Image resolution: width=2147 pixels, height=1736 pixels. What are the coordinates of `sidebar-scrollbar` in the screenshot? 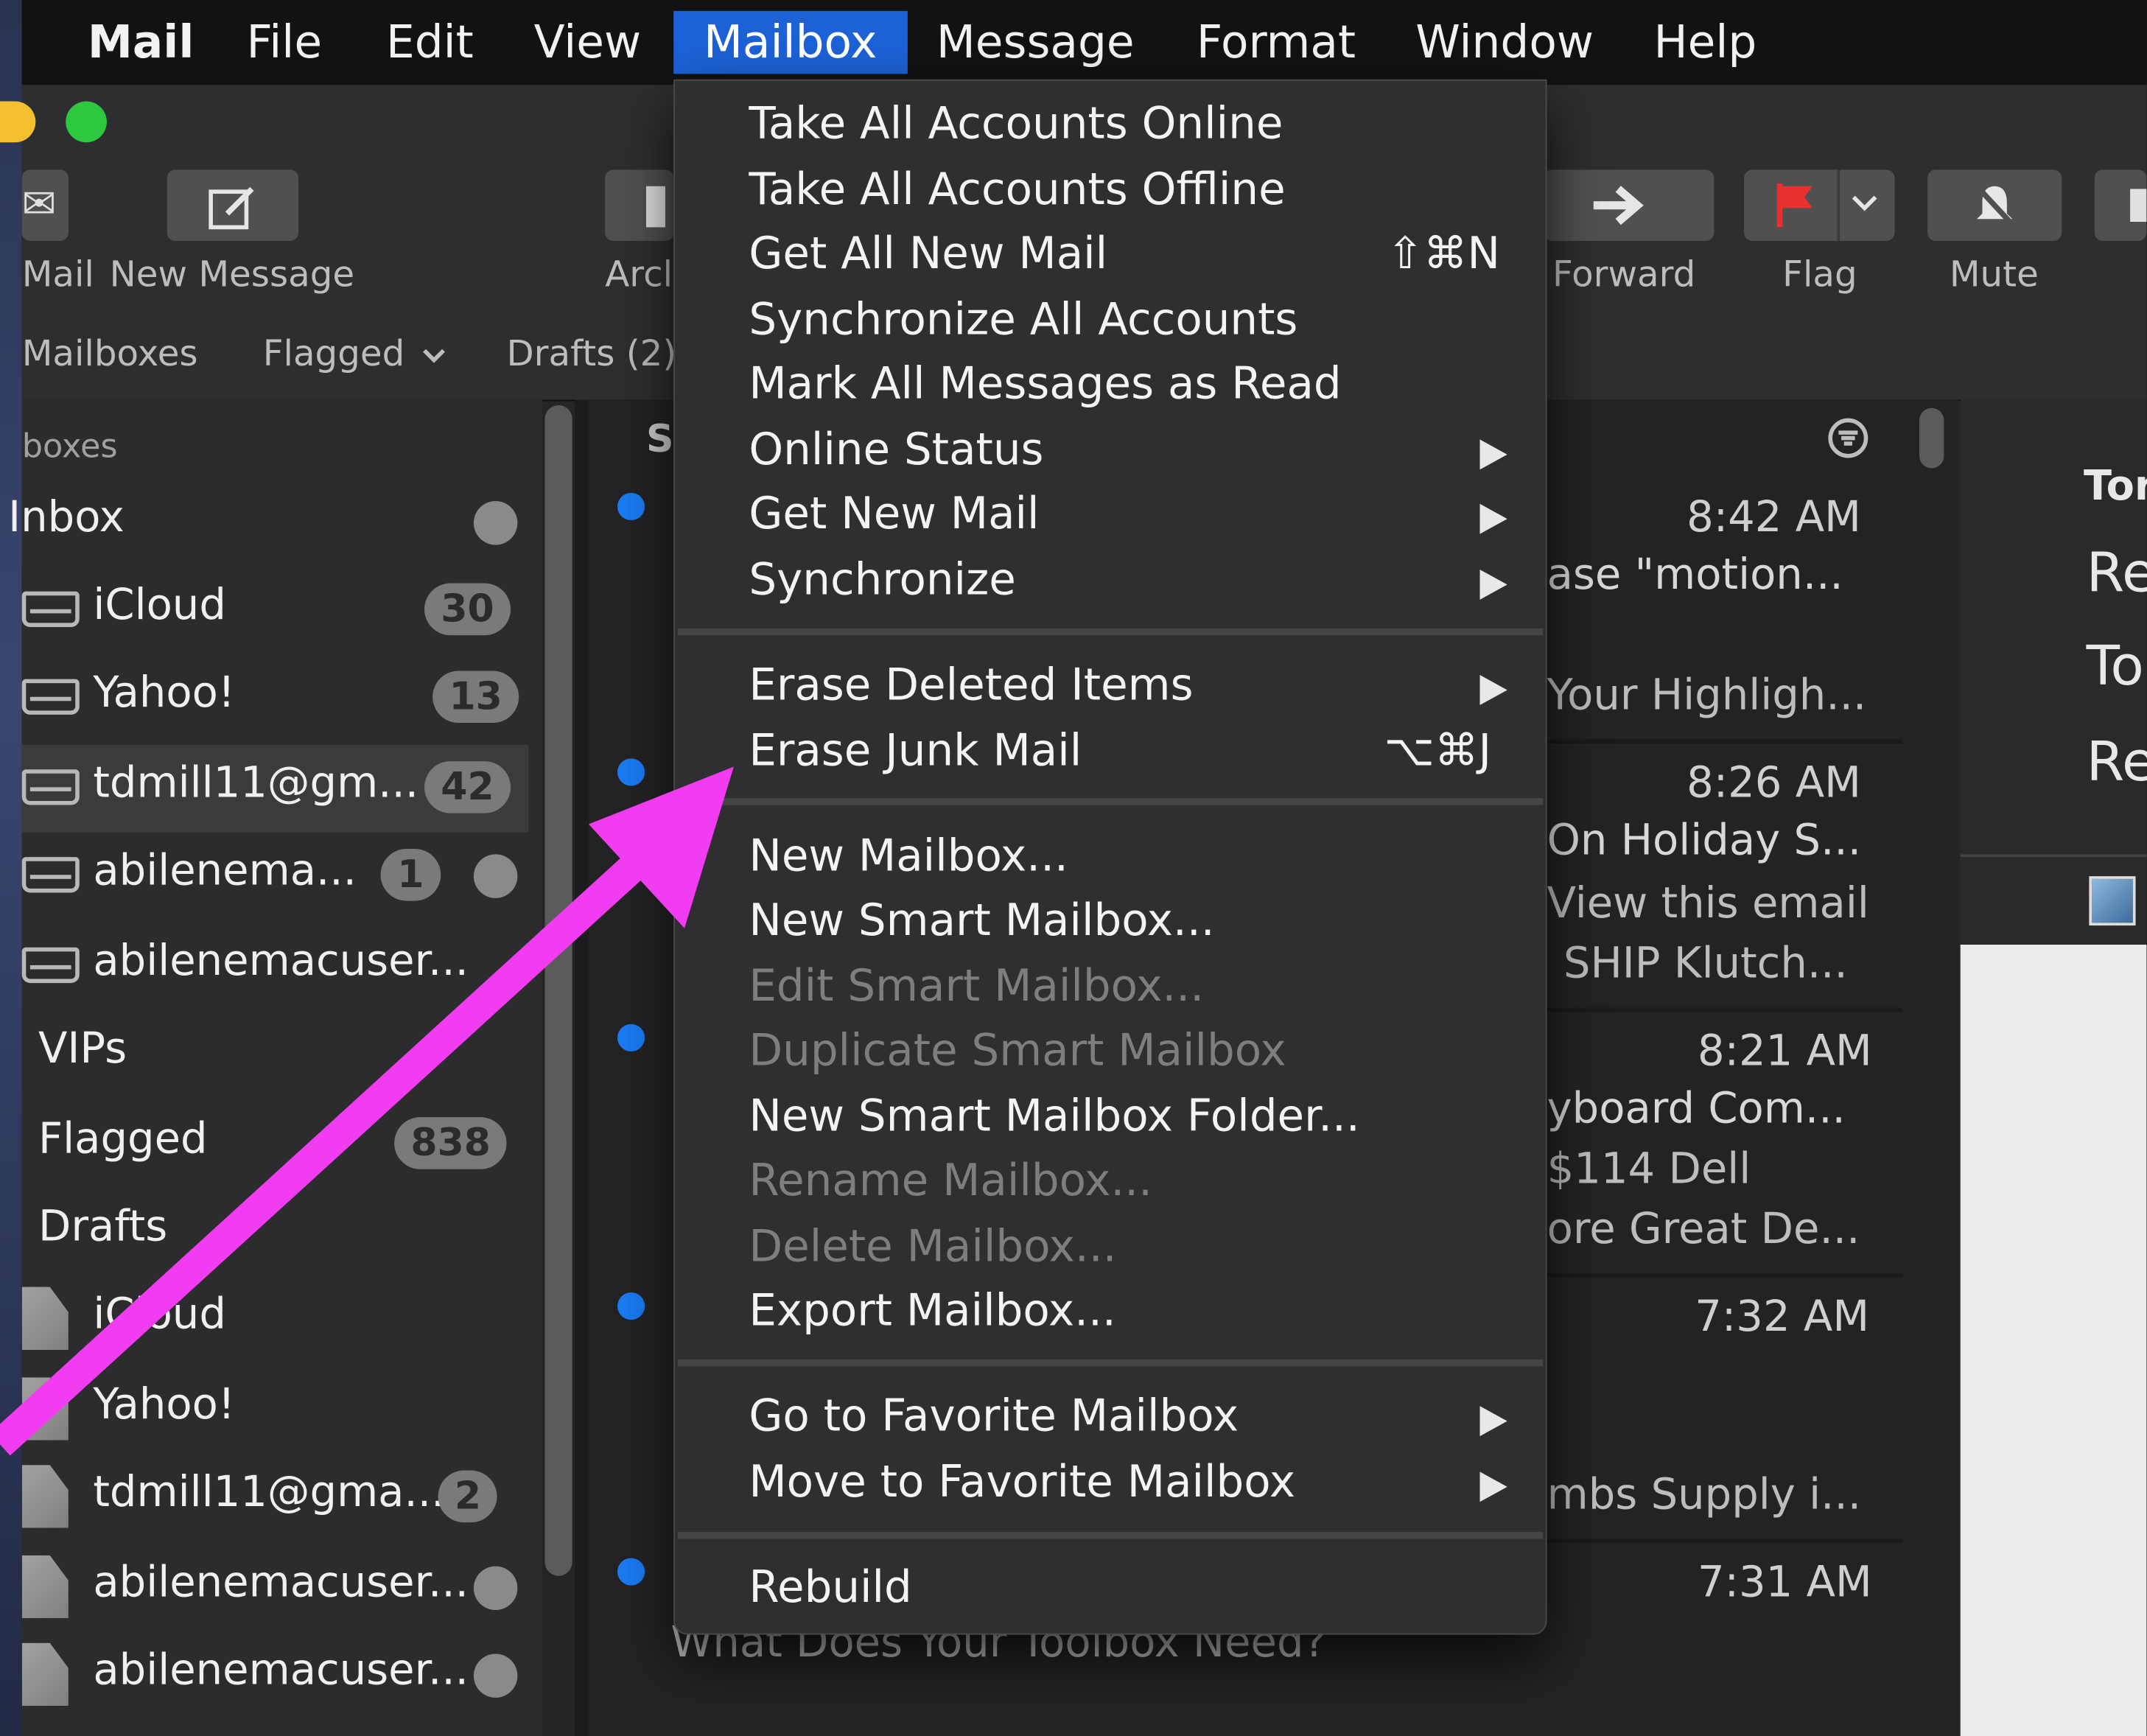 It's located at (558, 990).